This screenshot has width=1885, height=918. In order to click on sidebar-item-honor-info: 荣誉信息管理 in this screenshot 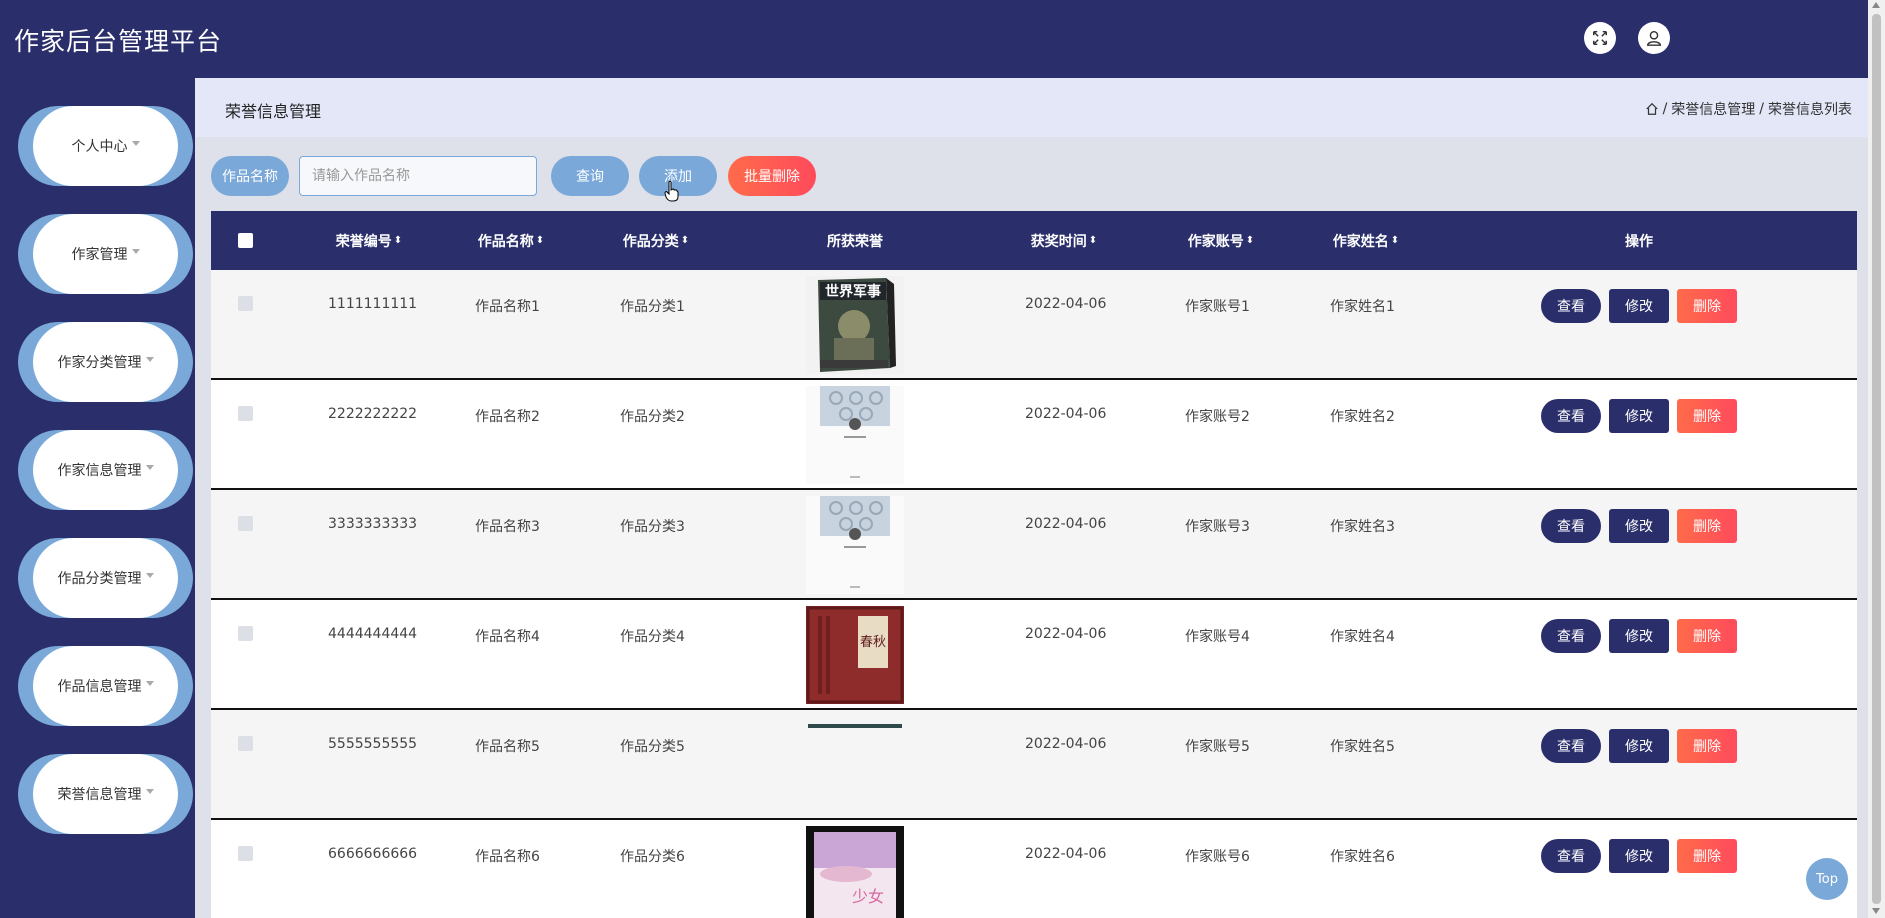, I will do `click(105, 794)`.